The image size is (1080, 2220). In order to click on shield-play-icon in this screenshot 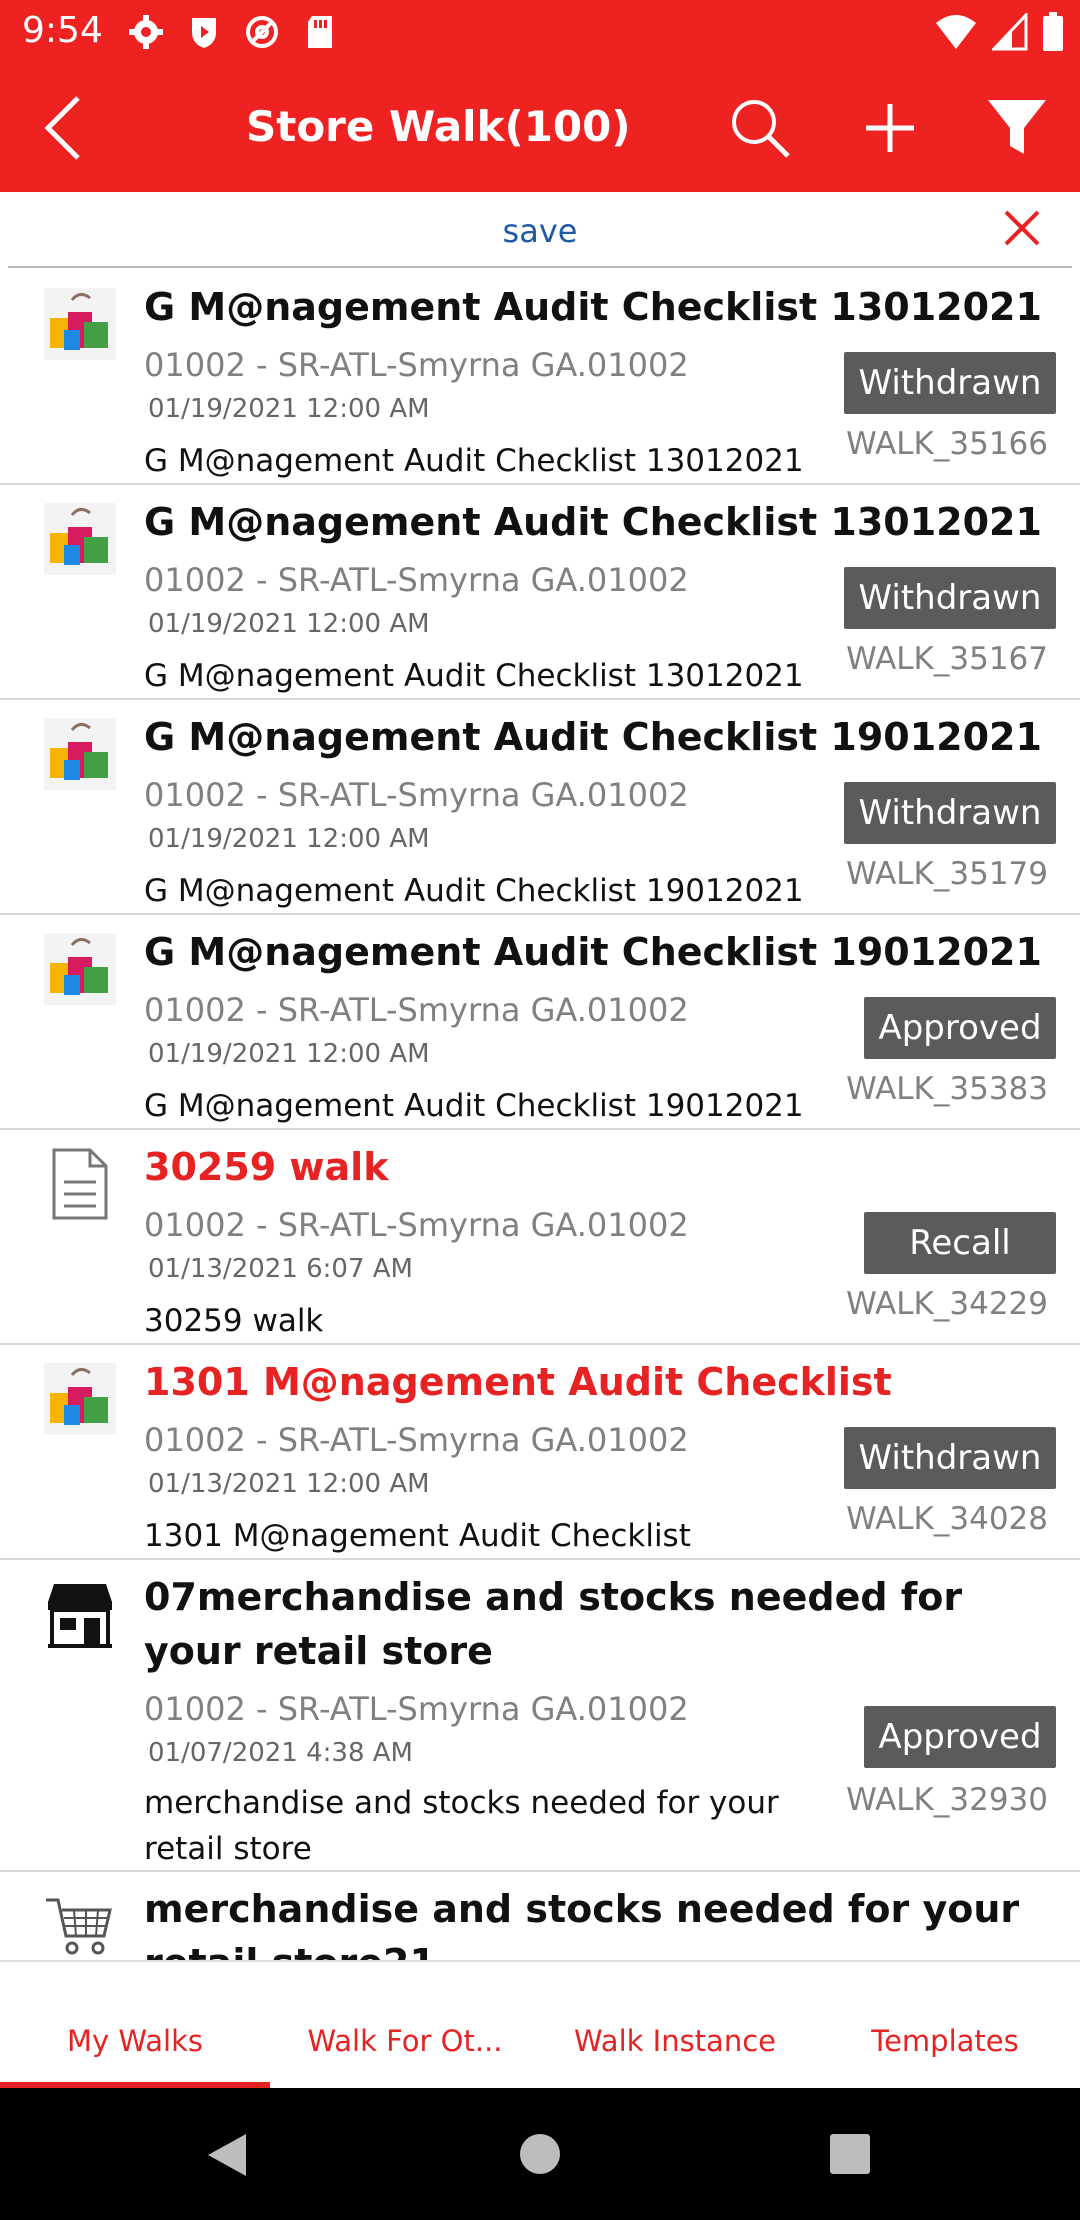, I will do `click(204, 32)`.